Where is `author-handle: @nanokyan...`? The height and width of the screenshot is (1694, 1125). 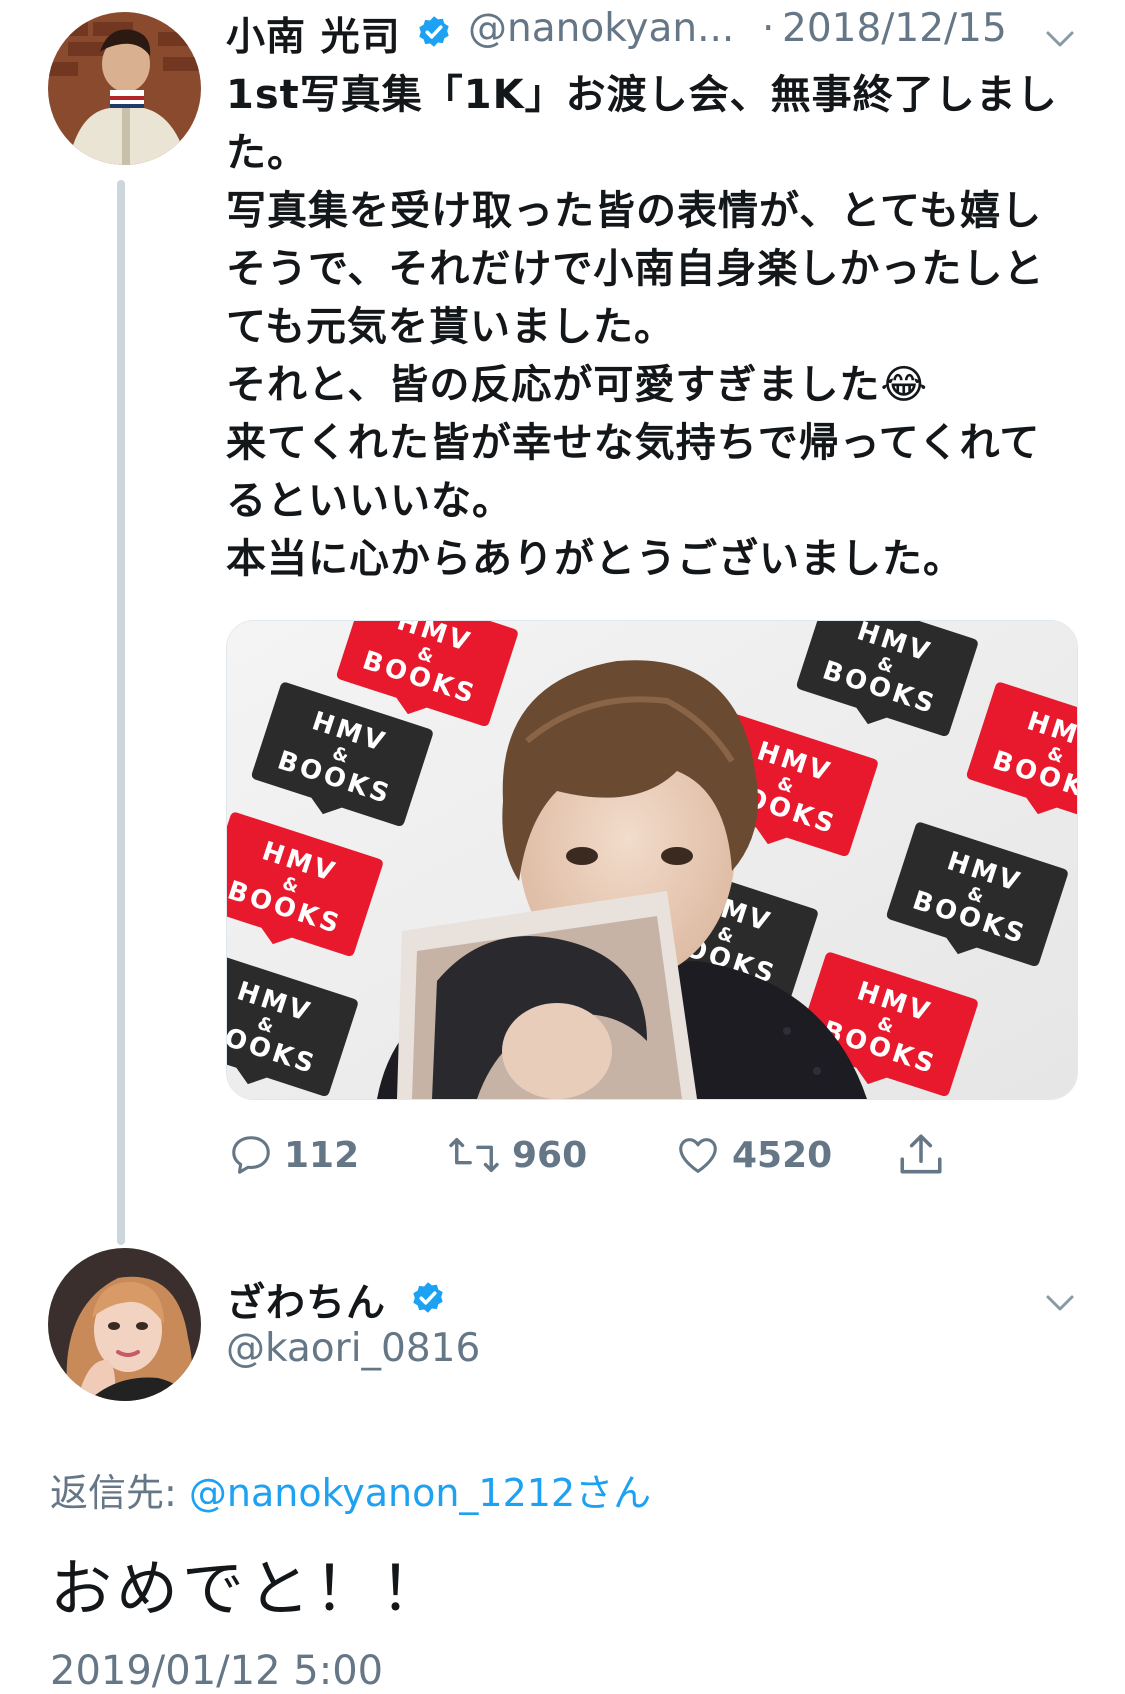
author-handle: @nanokyan... is located at coordinates (601, 28).